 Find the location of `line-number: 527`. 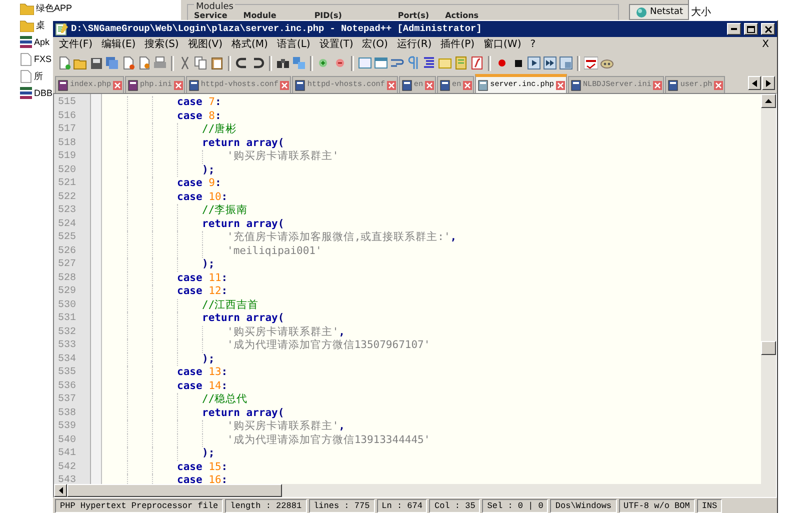

line-number: 527 is located at coordinates (67, 265).